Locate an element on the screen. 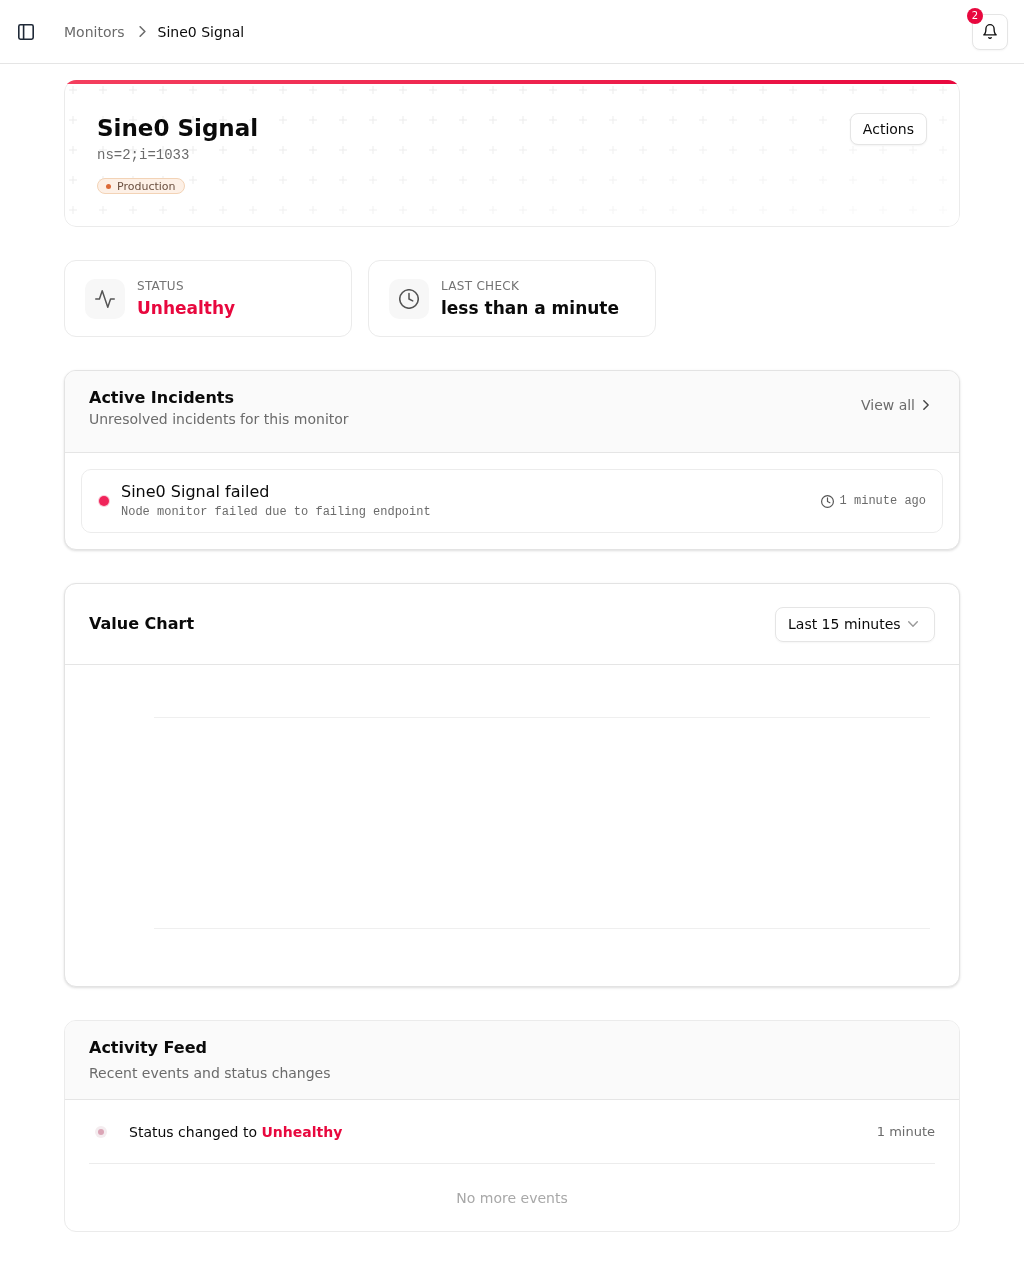  view-all-link: View all is located at coordinates (894, 405).